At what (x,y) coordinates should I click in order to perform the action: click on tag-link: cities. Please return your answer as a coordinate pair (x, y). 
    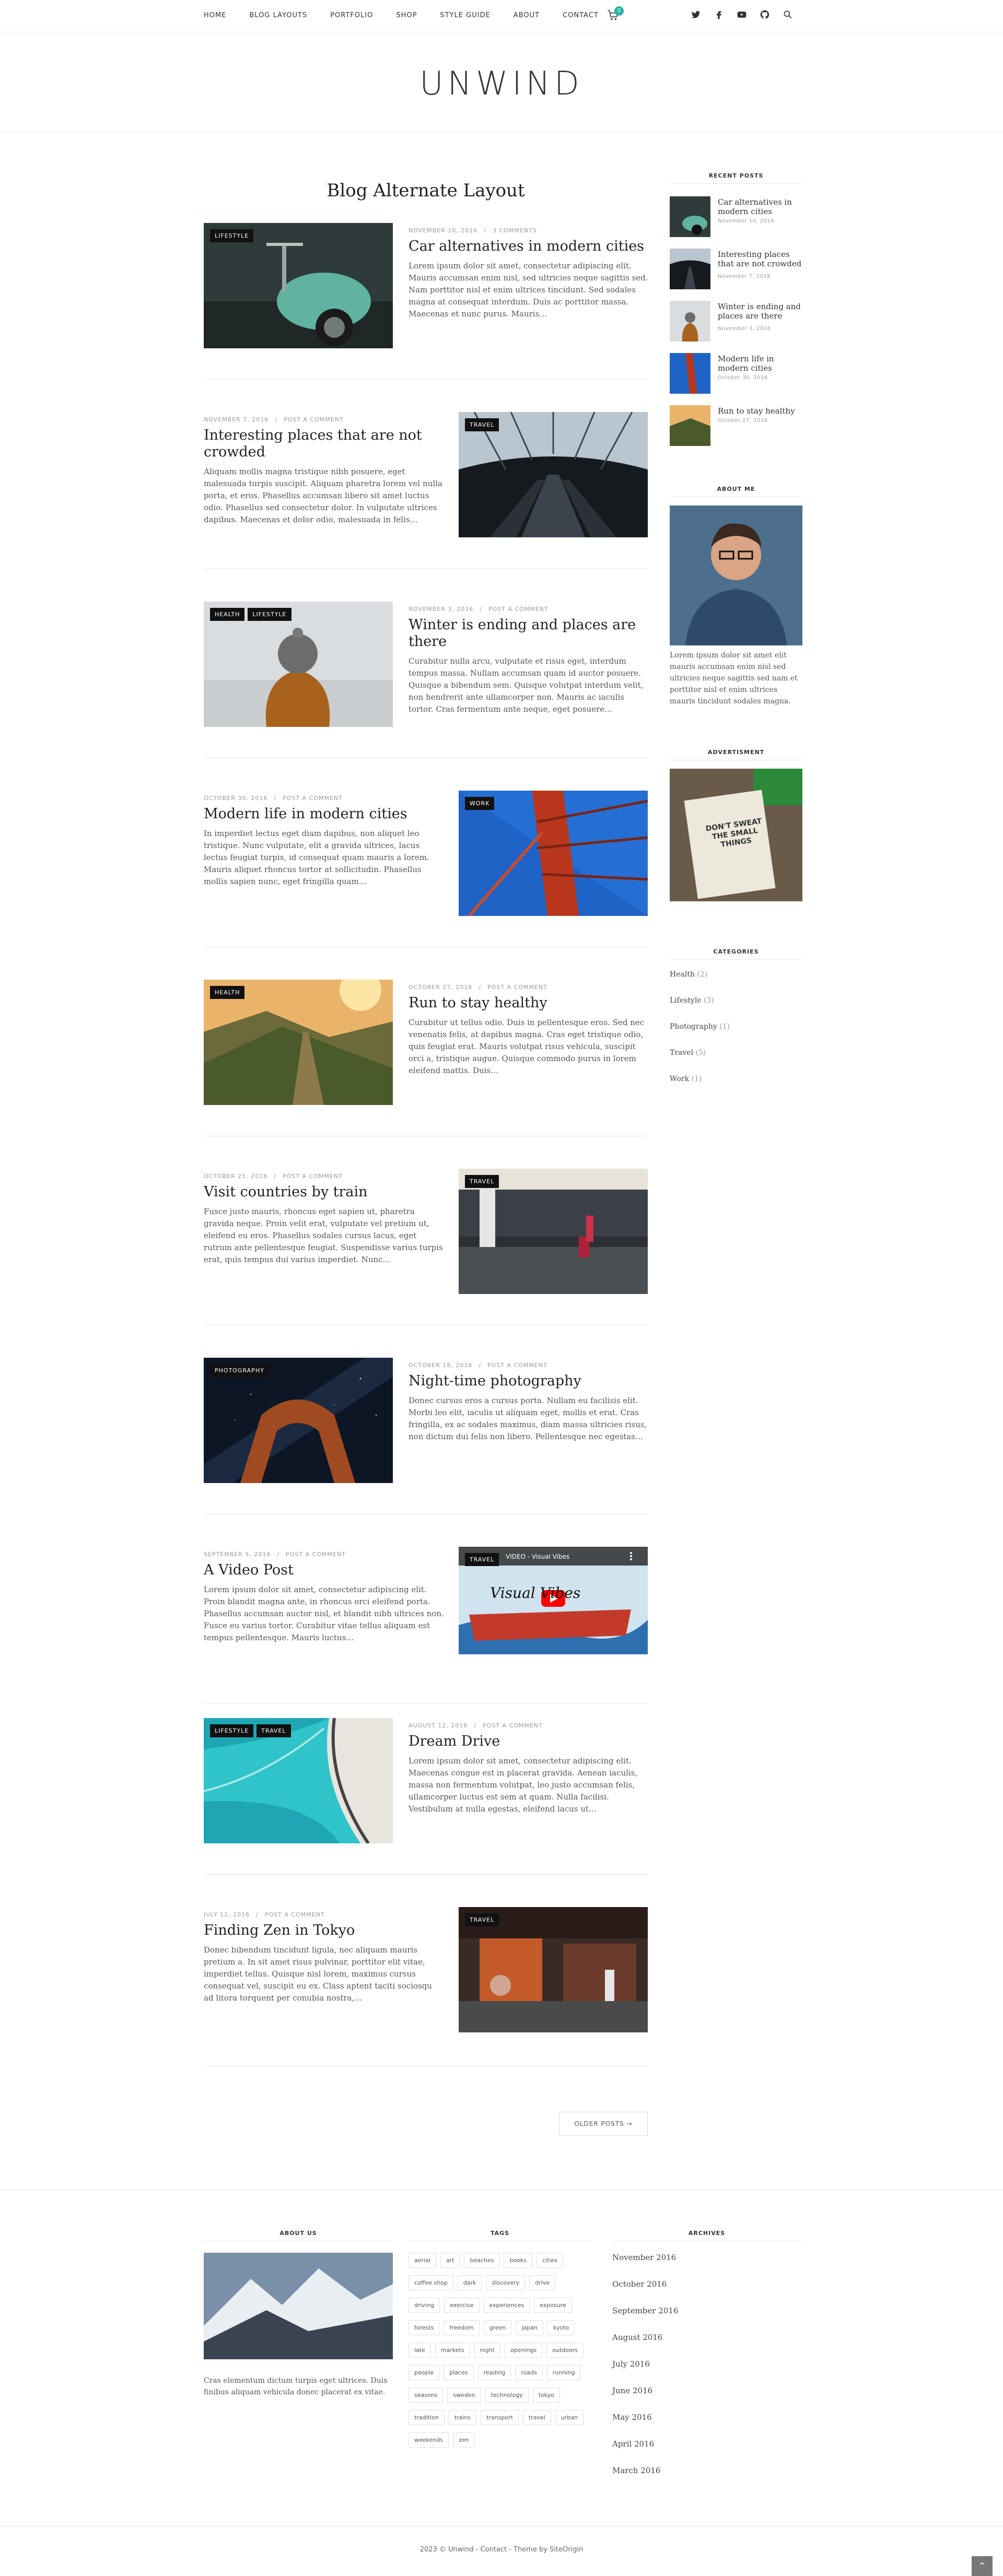
    Looking at the image, I should click on (550, 2260).